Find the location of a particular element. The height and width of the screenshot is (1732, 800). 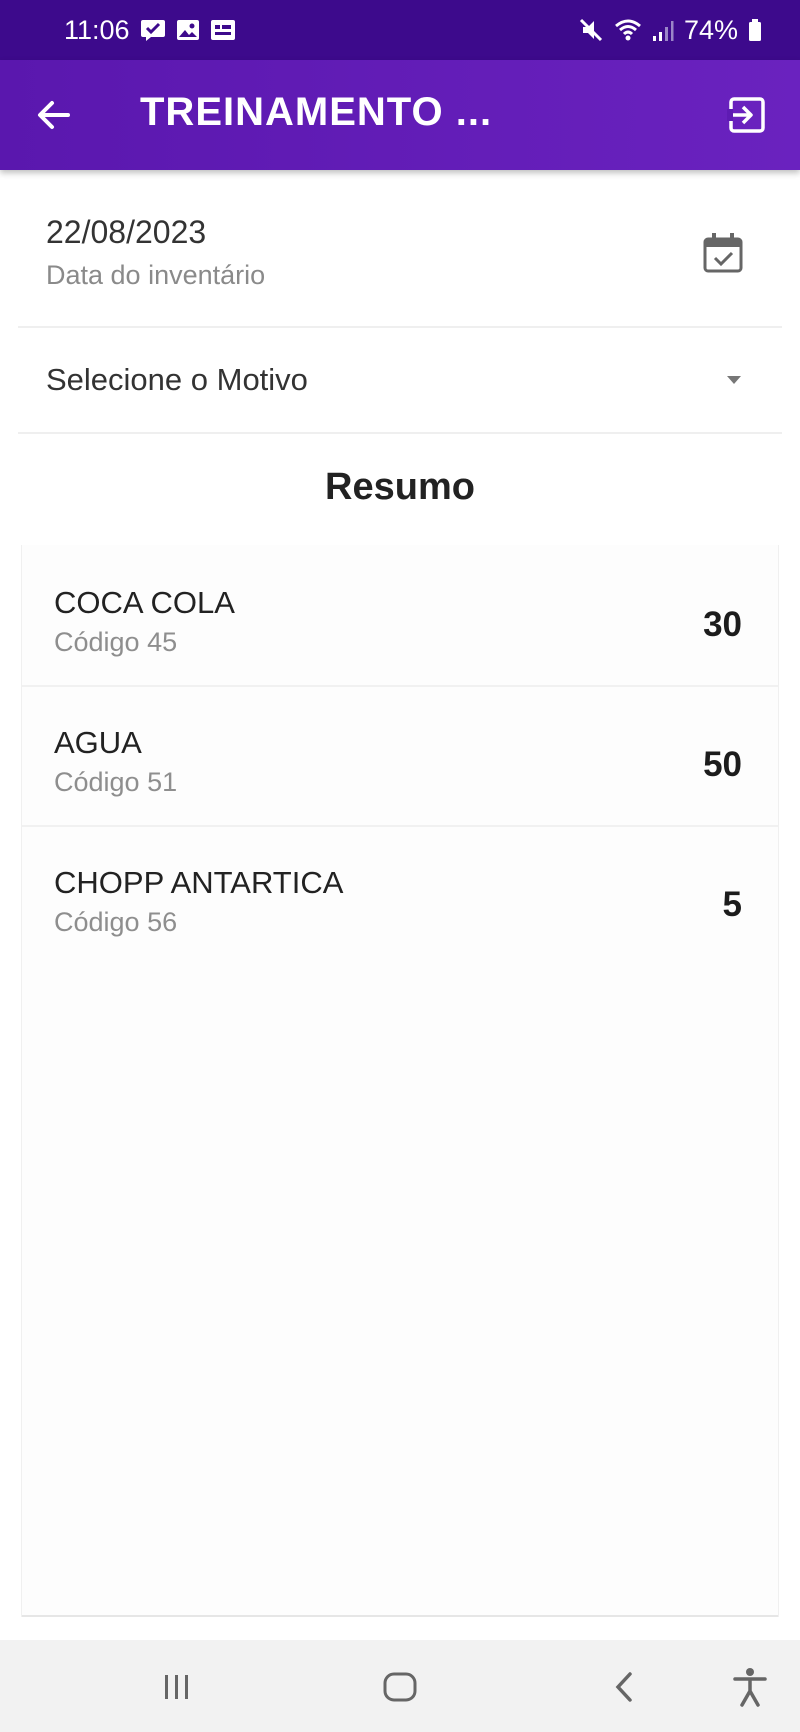

calendar-check-icon is located at coordinates (723, 253).